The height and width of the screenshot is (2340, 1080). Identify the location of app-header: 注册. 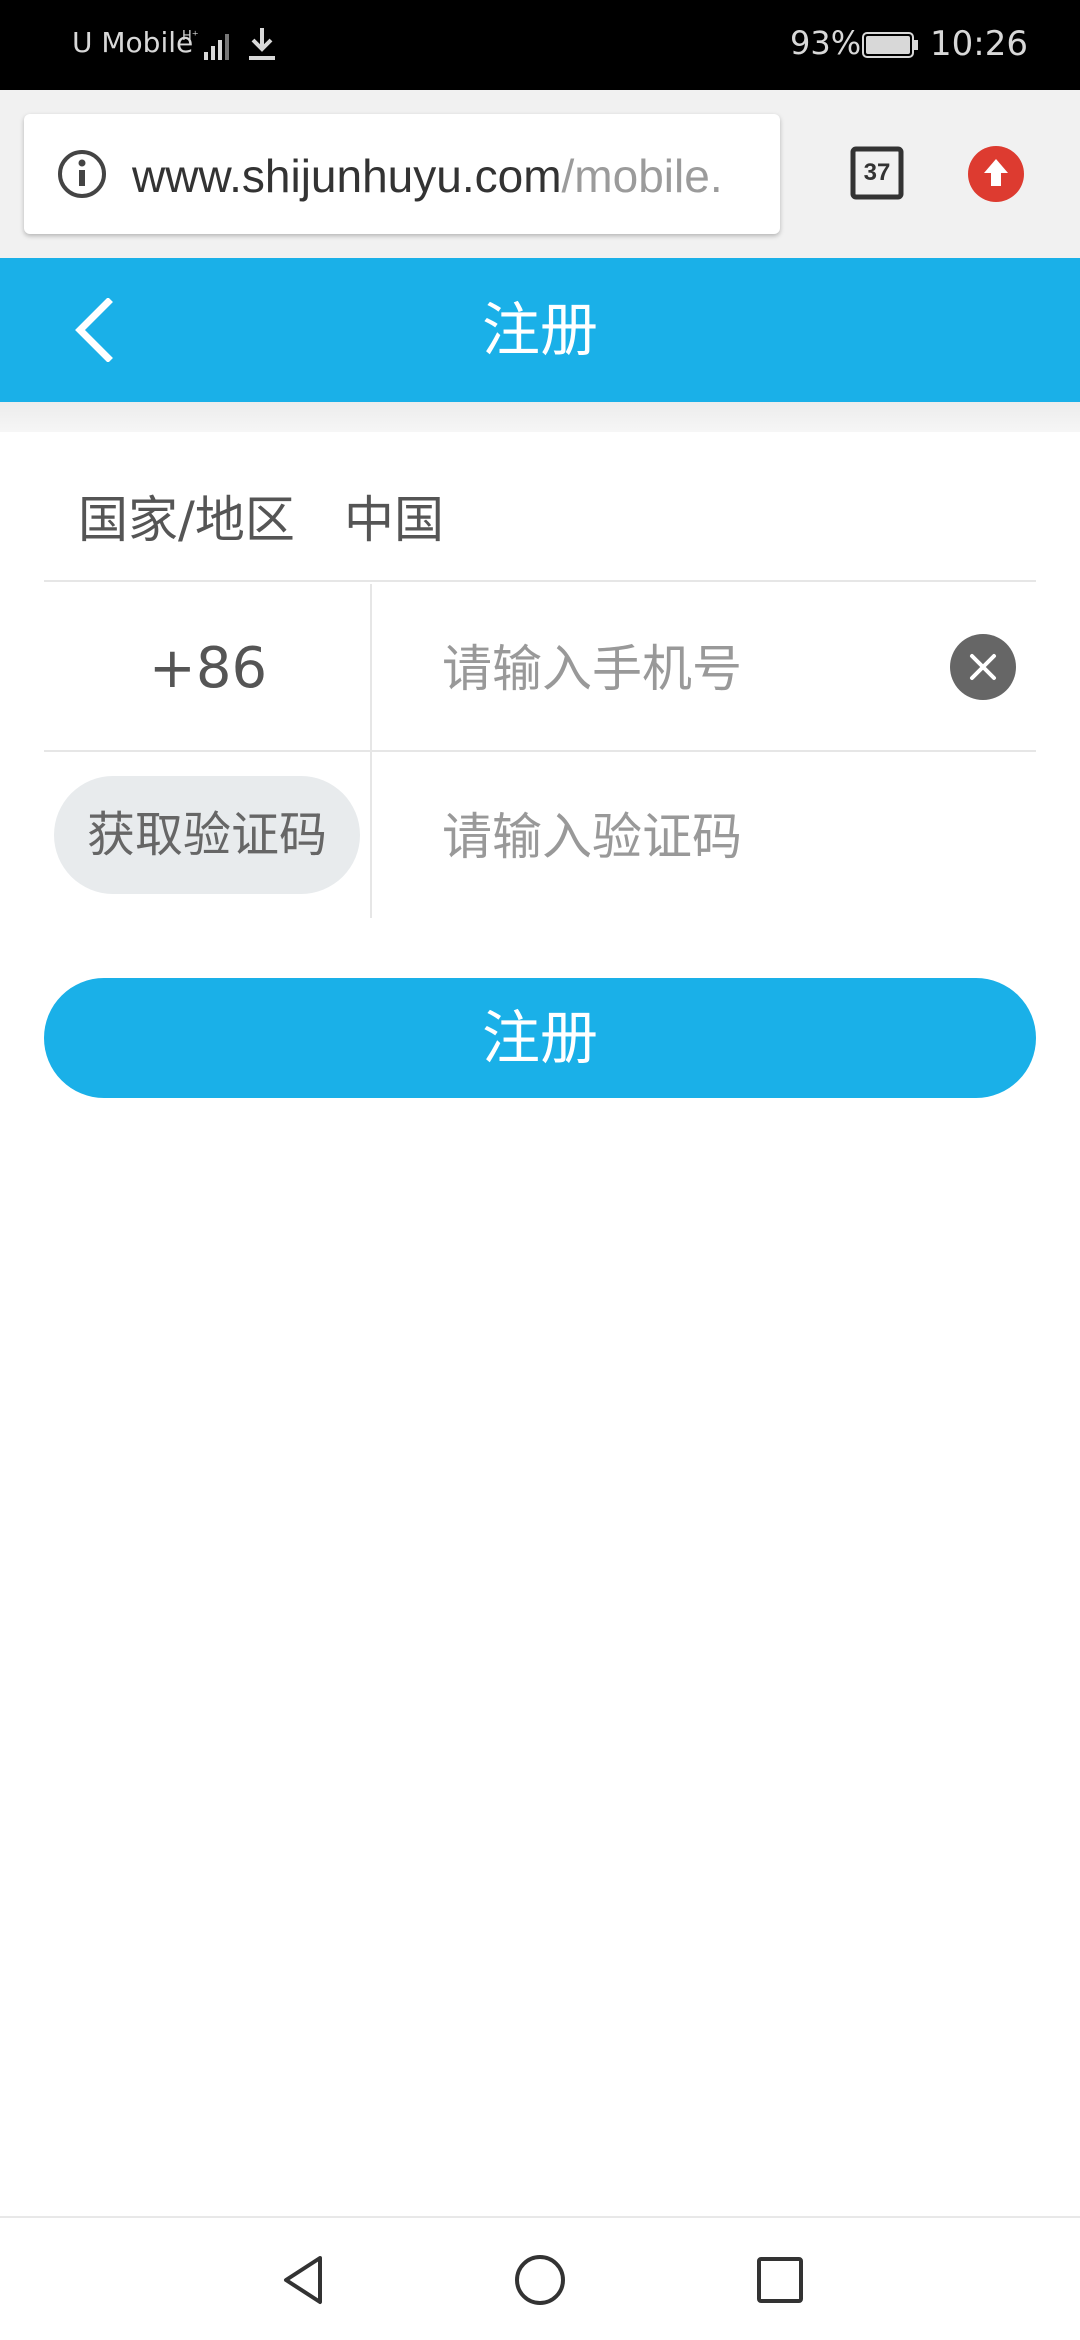
(540, 330).